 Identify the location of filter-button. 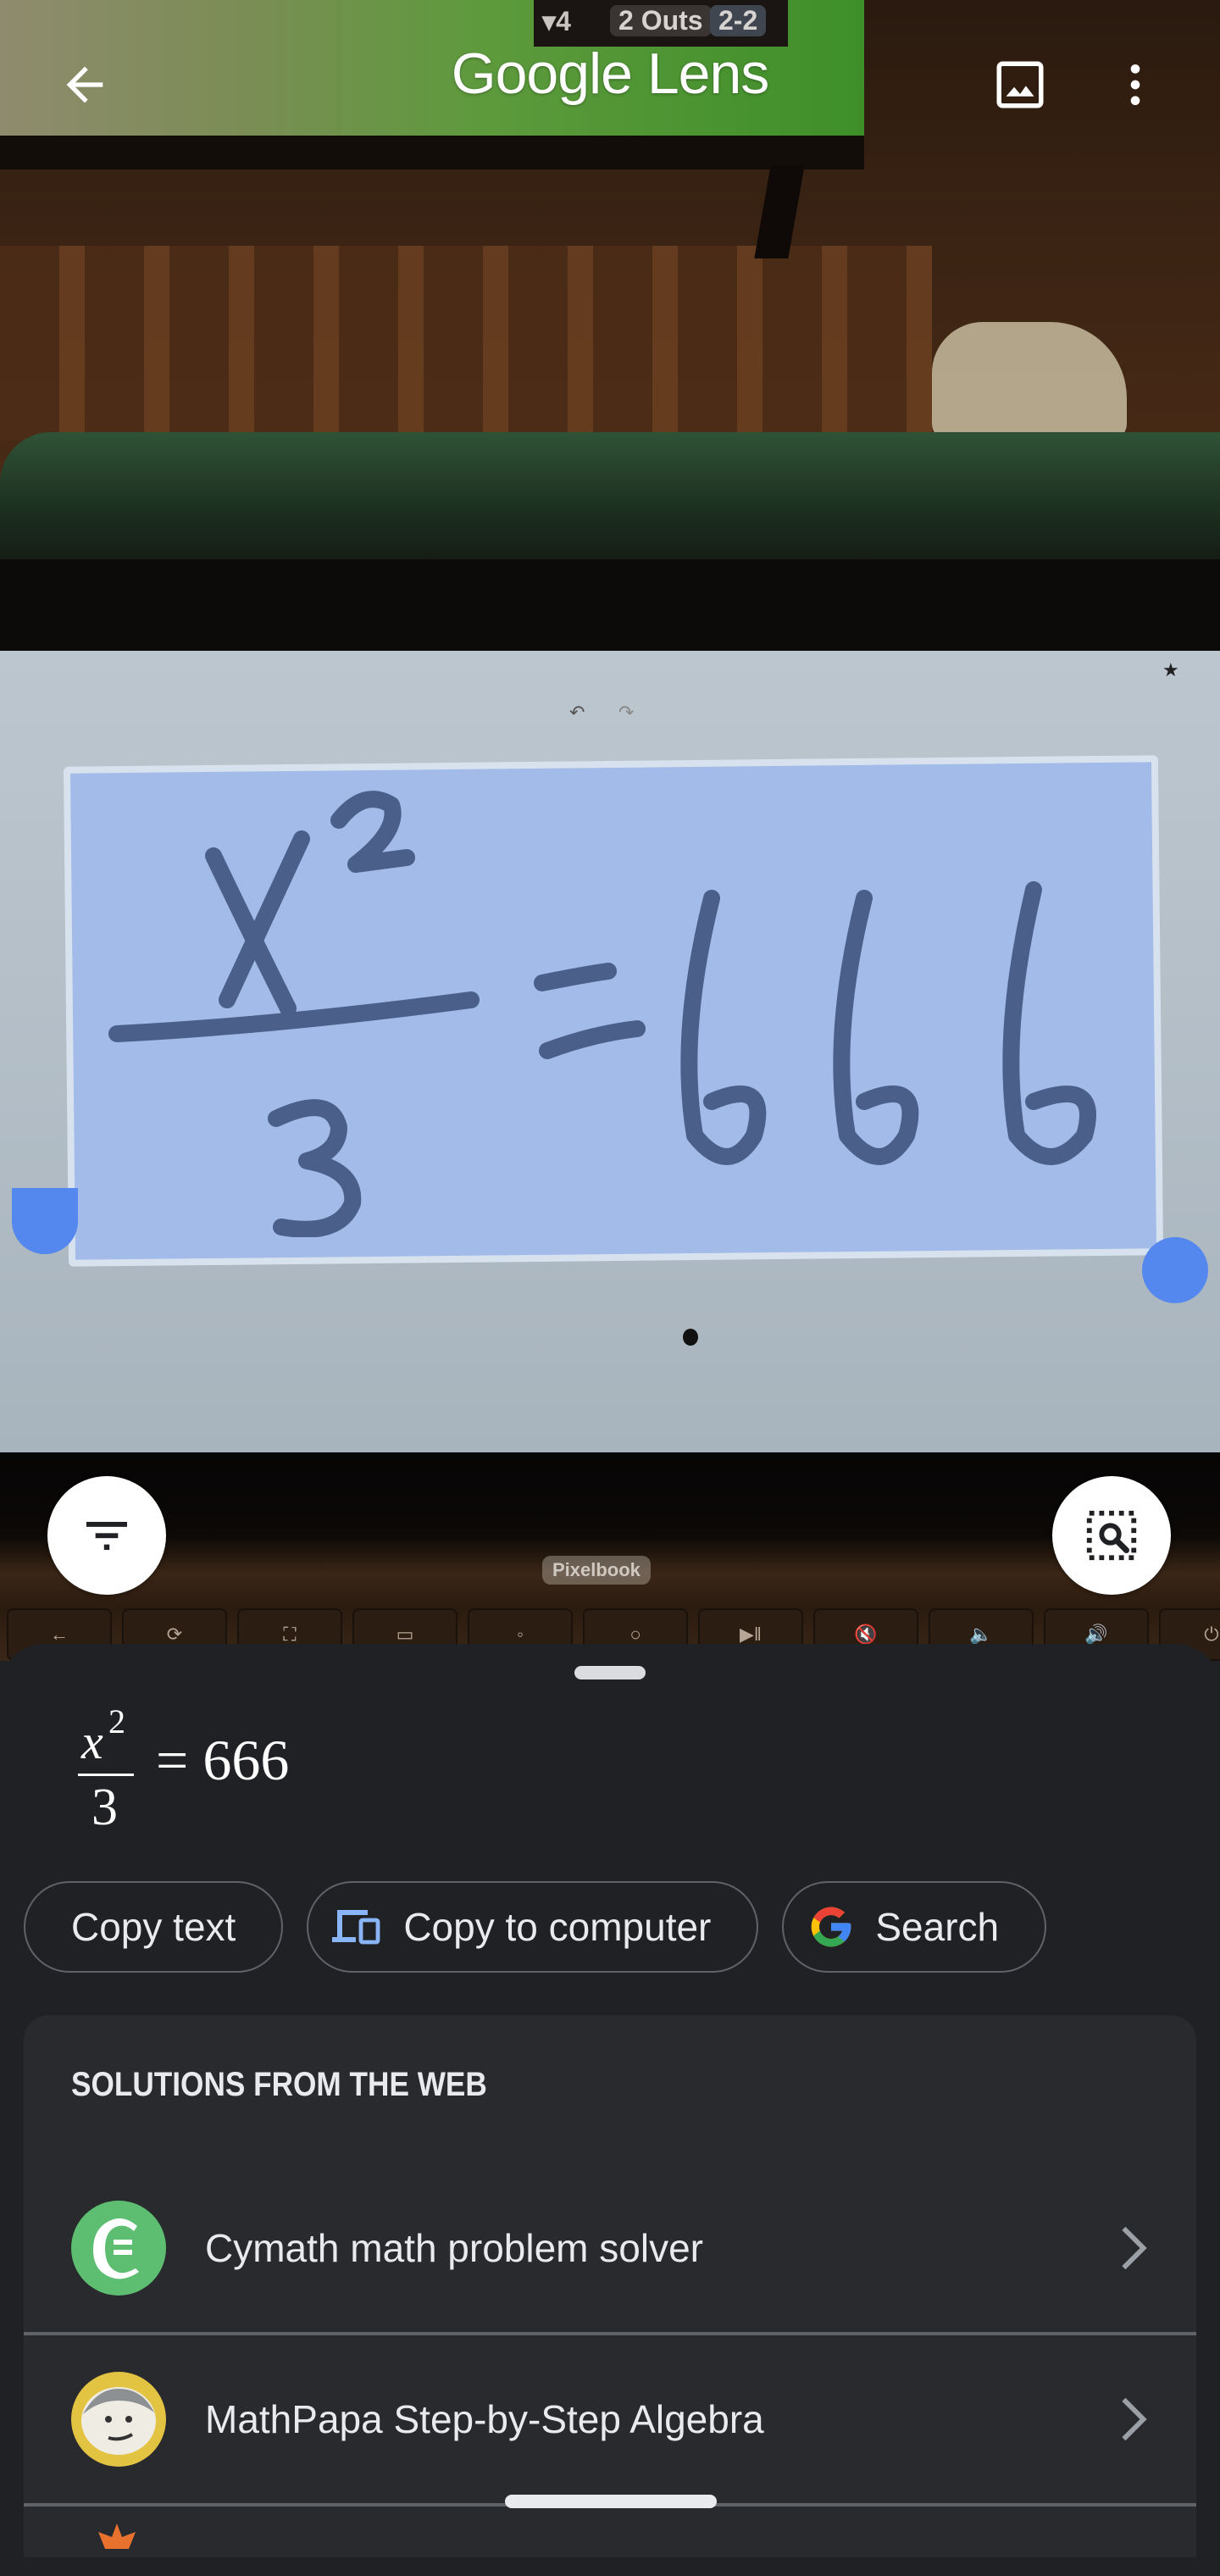
(106, 1535).